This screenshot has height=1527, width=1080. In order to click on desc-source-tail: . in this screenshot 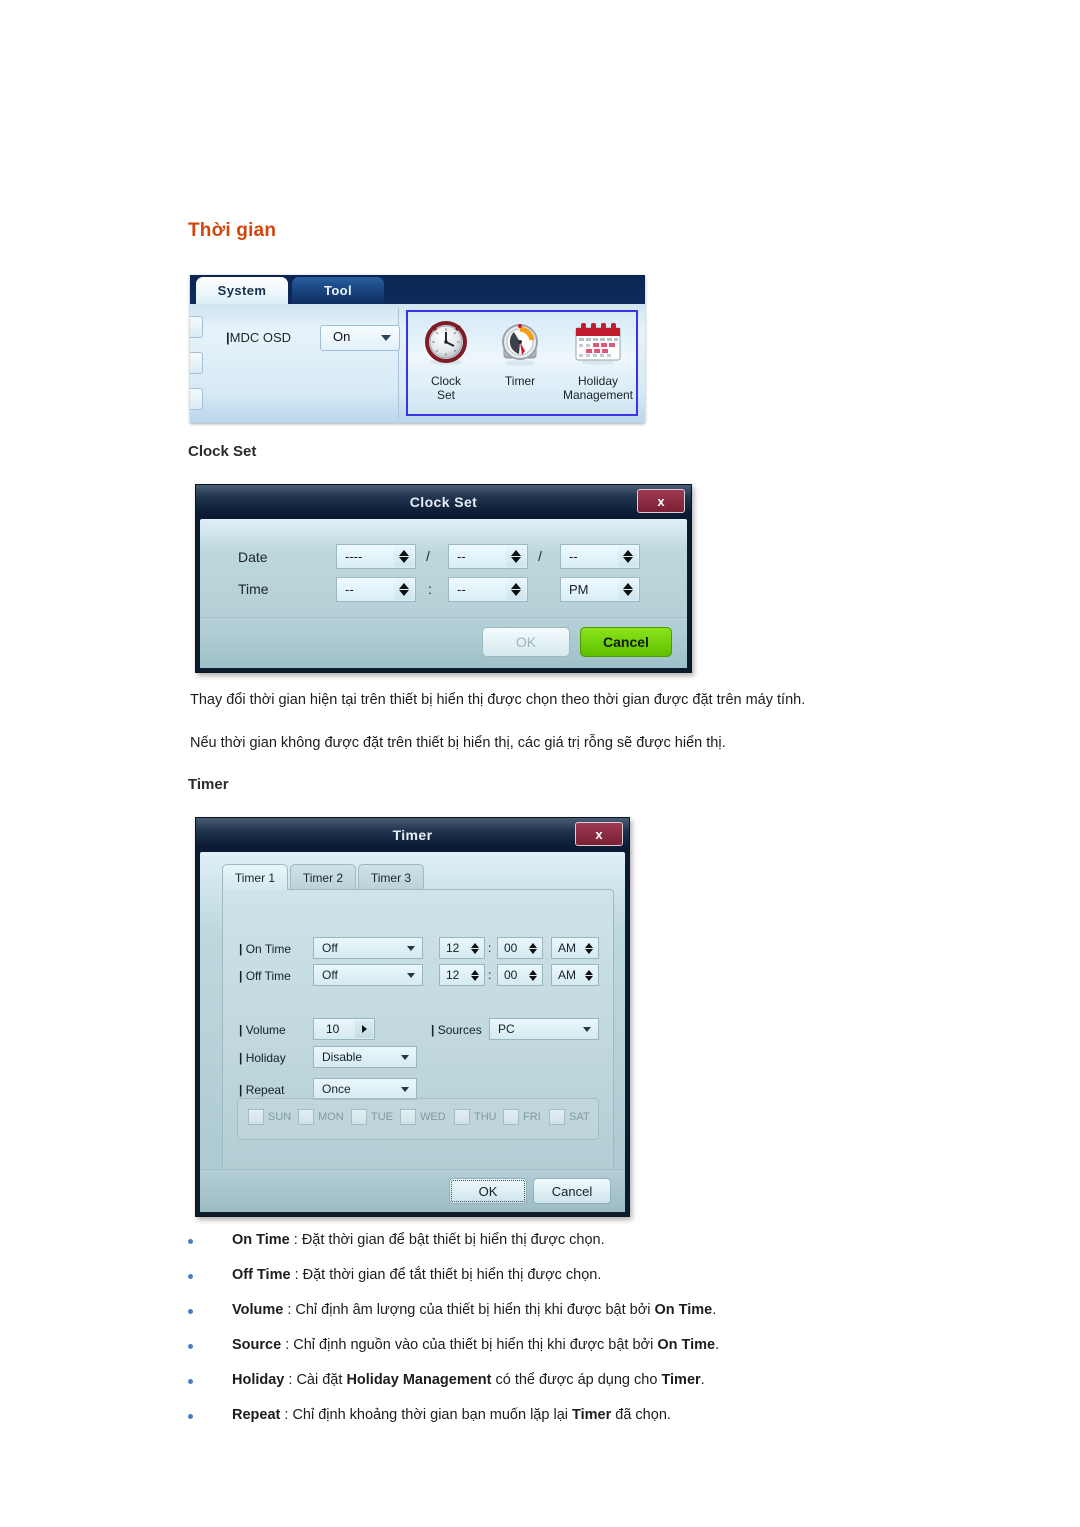, I will do `click(717, 1345)`.